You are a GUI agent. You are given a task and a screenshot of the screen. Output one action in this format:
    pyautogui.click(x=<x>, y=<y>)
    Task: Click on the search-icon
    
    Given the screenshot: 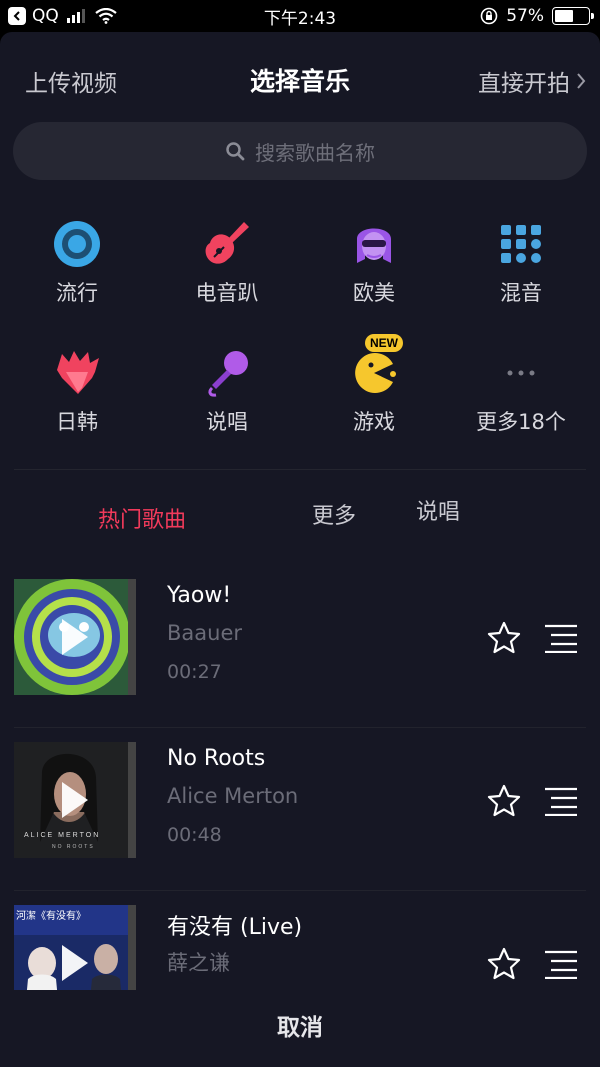 What is the action you would take?
    pyautogui.click(x=235, y=151)
    